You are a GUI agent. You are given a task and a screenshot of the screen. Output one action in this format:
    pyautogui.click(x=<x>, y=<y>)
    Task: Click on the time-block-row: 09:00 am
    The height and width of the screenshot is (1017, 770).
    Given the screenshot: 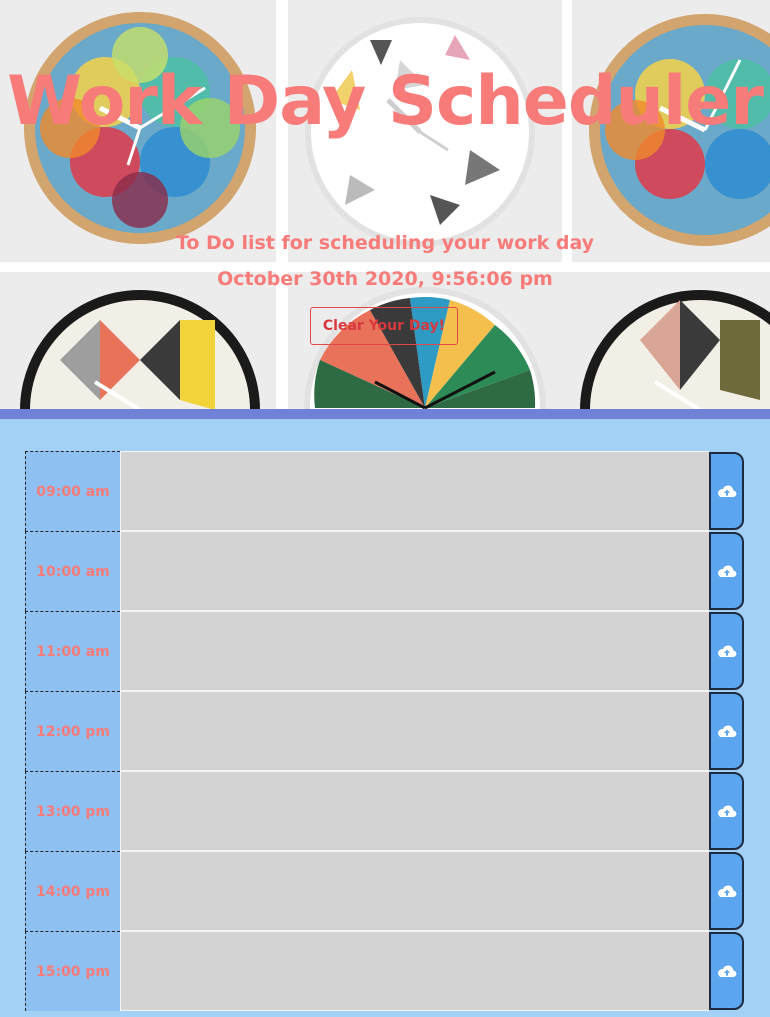 What is the action you would take?
    pyautogui.click(x=385, y=491)
    